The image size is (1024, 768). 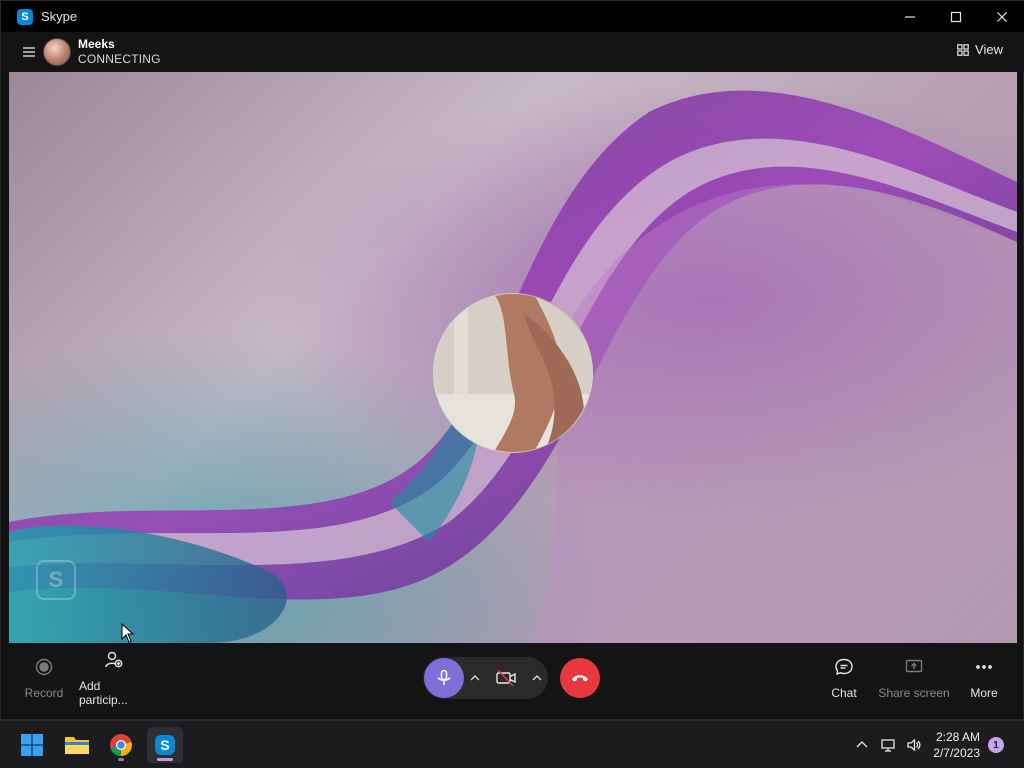 I want to click on clock-button: 2:28 AM 2/7/2023, so click(x=956, y=745).